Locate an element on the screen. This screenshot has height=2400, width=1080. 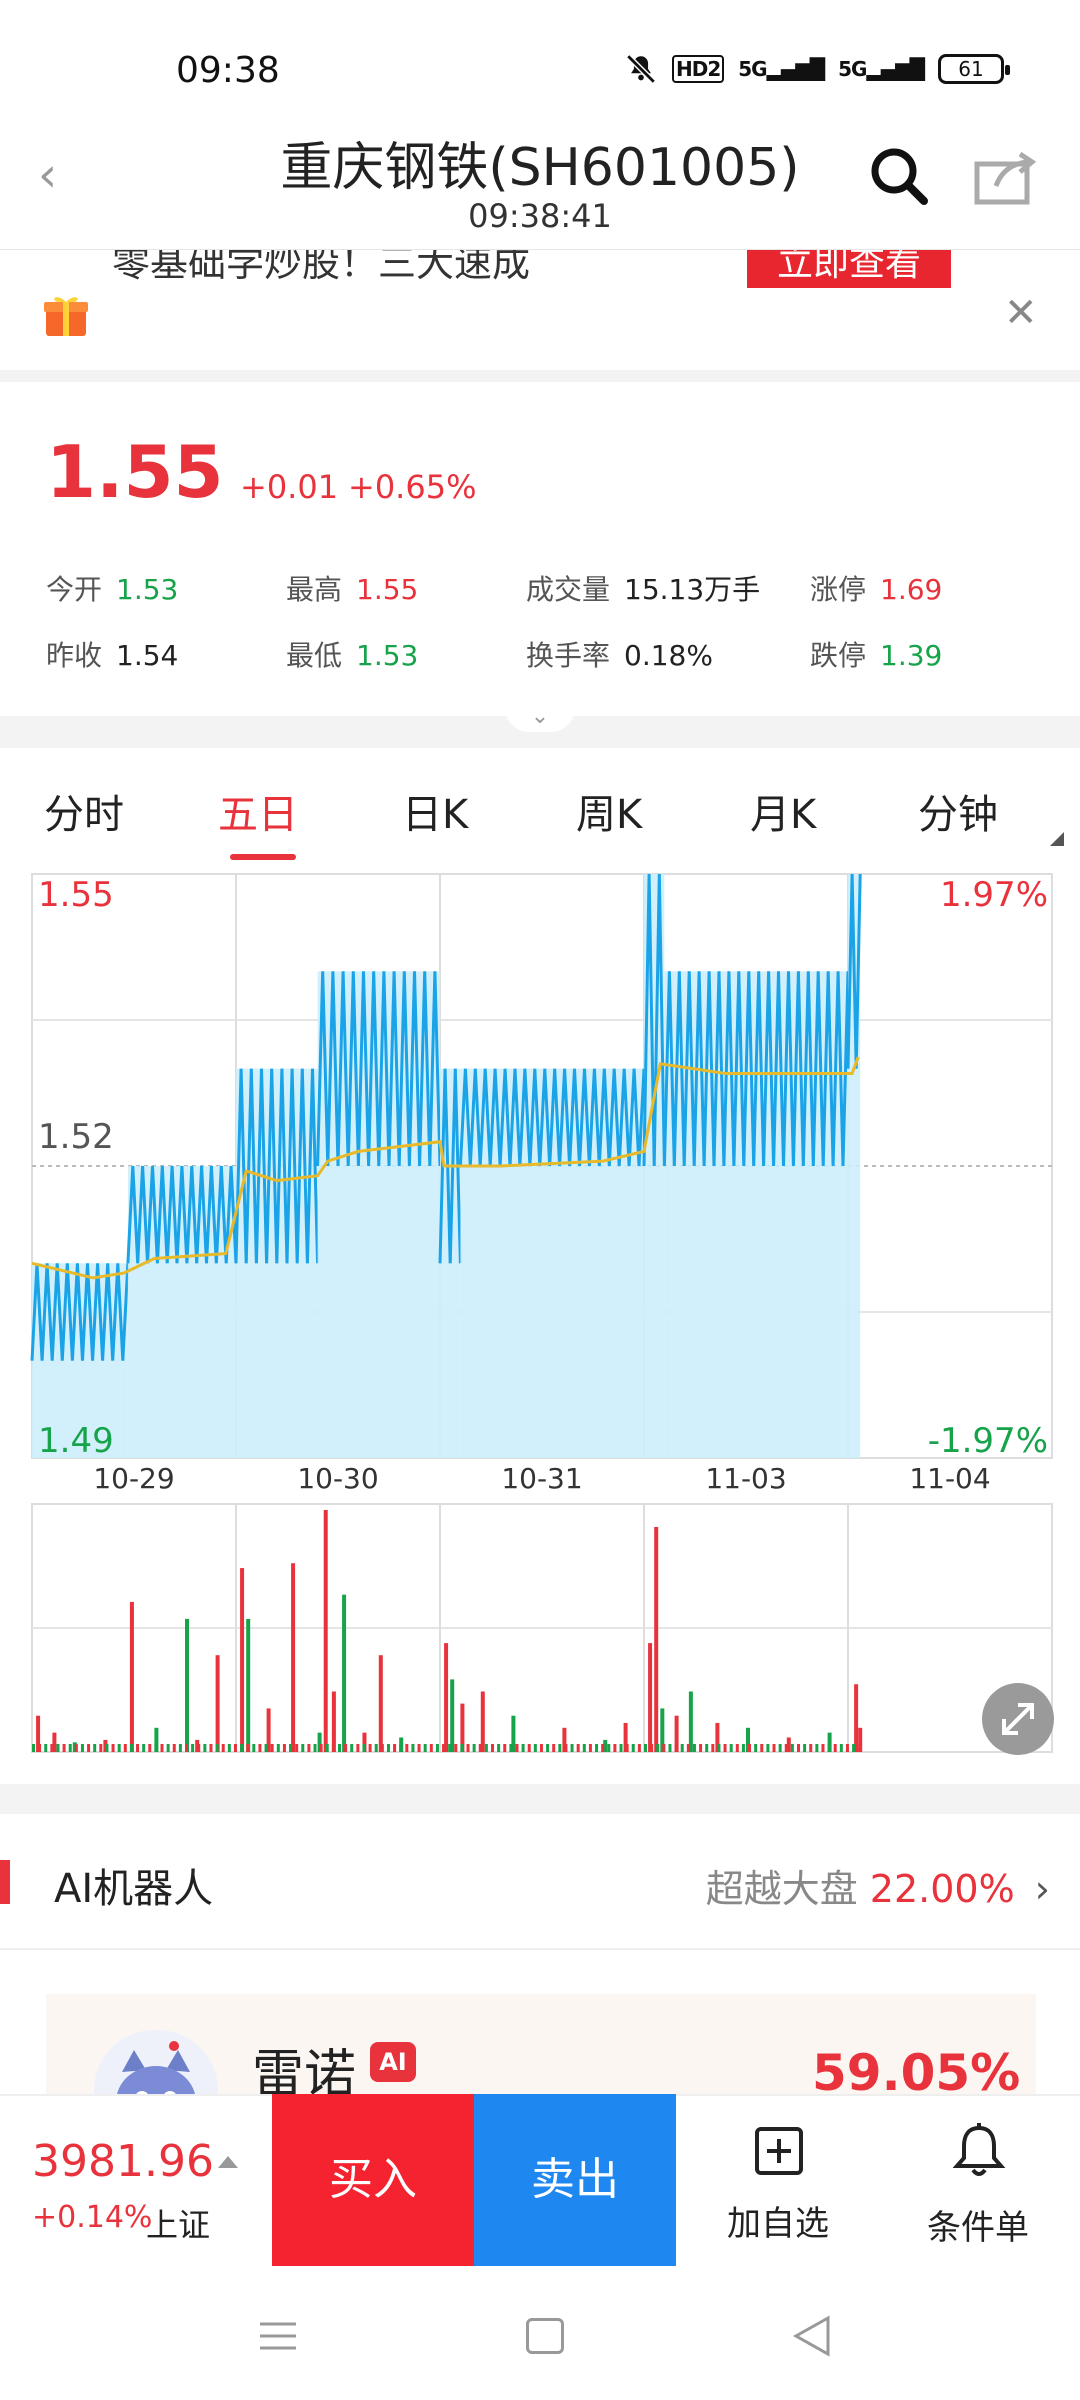
stat-item: 最低 1.53 is located at coordinates (352, 654).